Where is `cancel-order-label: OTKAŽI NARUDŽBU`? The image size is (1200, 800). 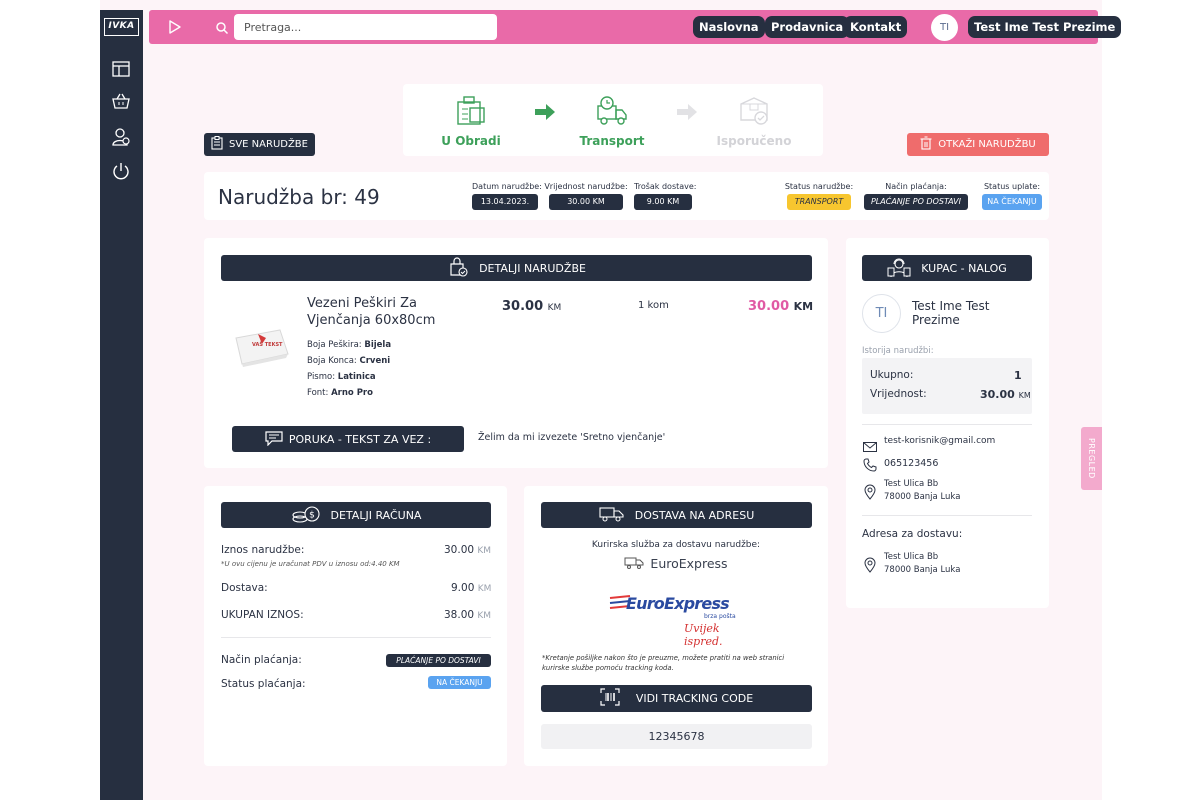 cancel-order-label: OTKAŽI NARUDŽBU is located at coordinates (987, 144).